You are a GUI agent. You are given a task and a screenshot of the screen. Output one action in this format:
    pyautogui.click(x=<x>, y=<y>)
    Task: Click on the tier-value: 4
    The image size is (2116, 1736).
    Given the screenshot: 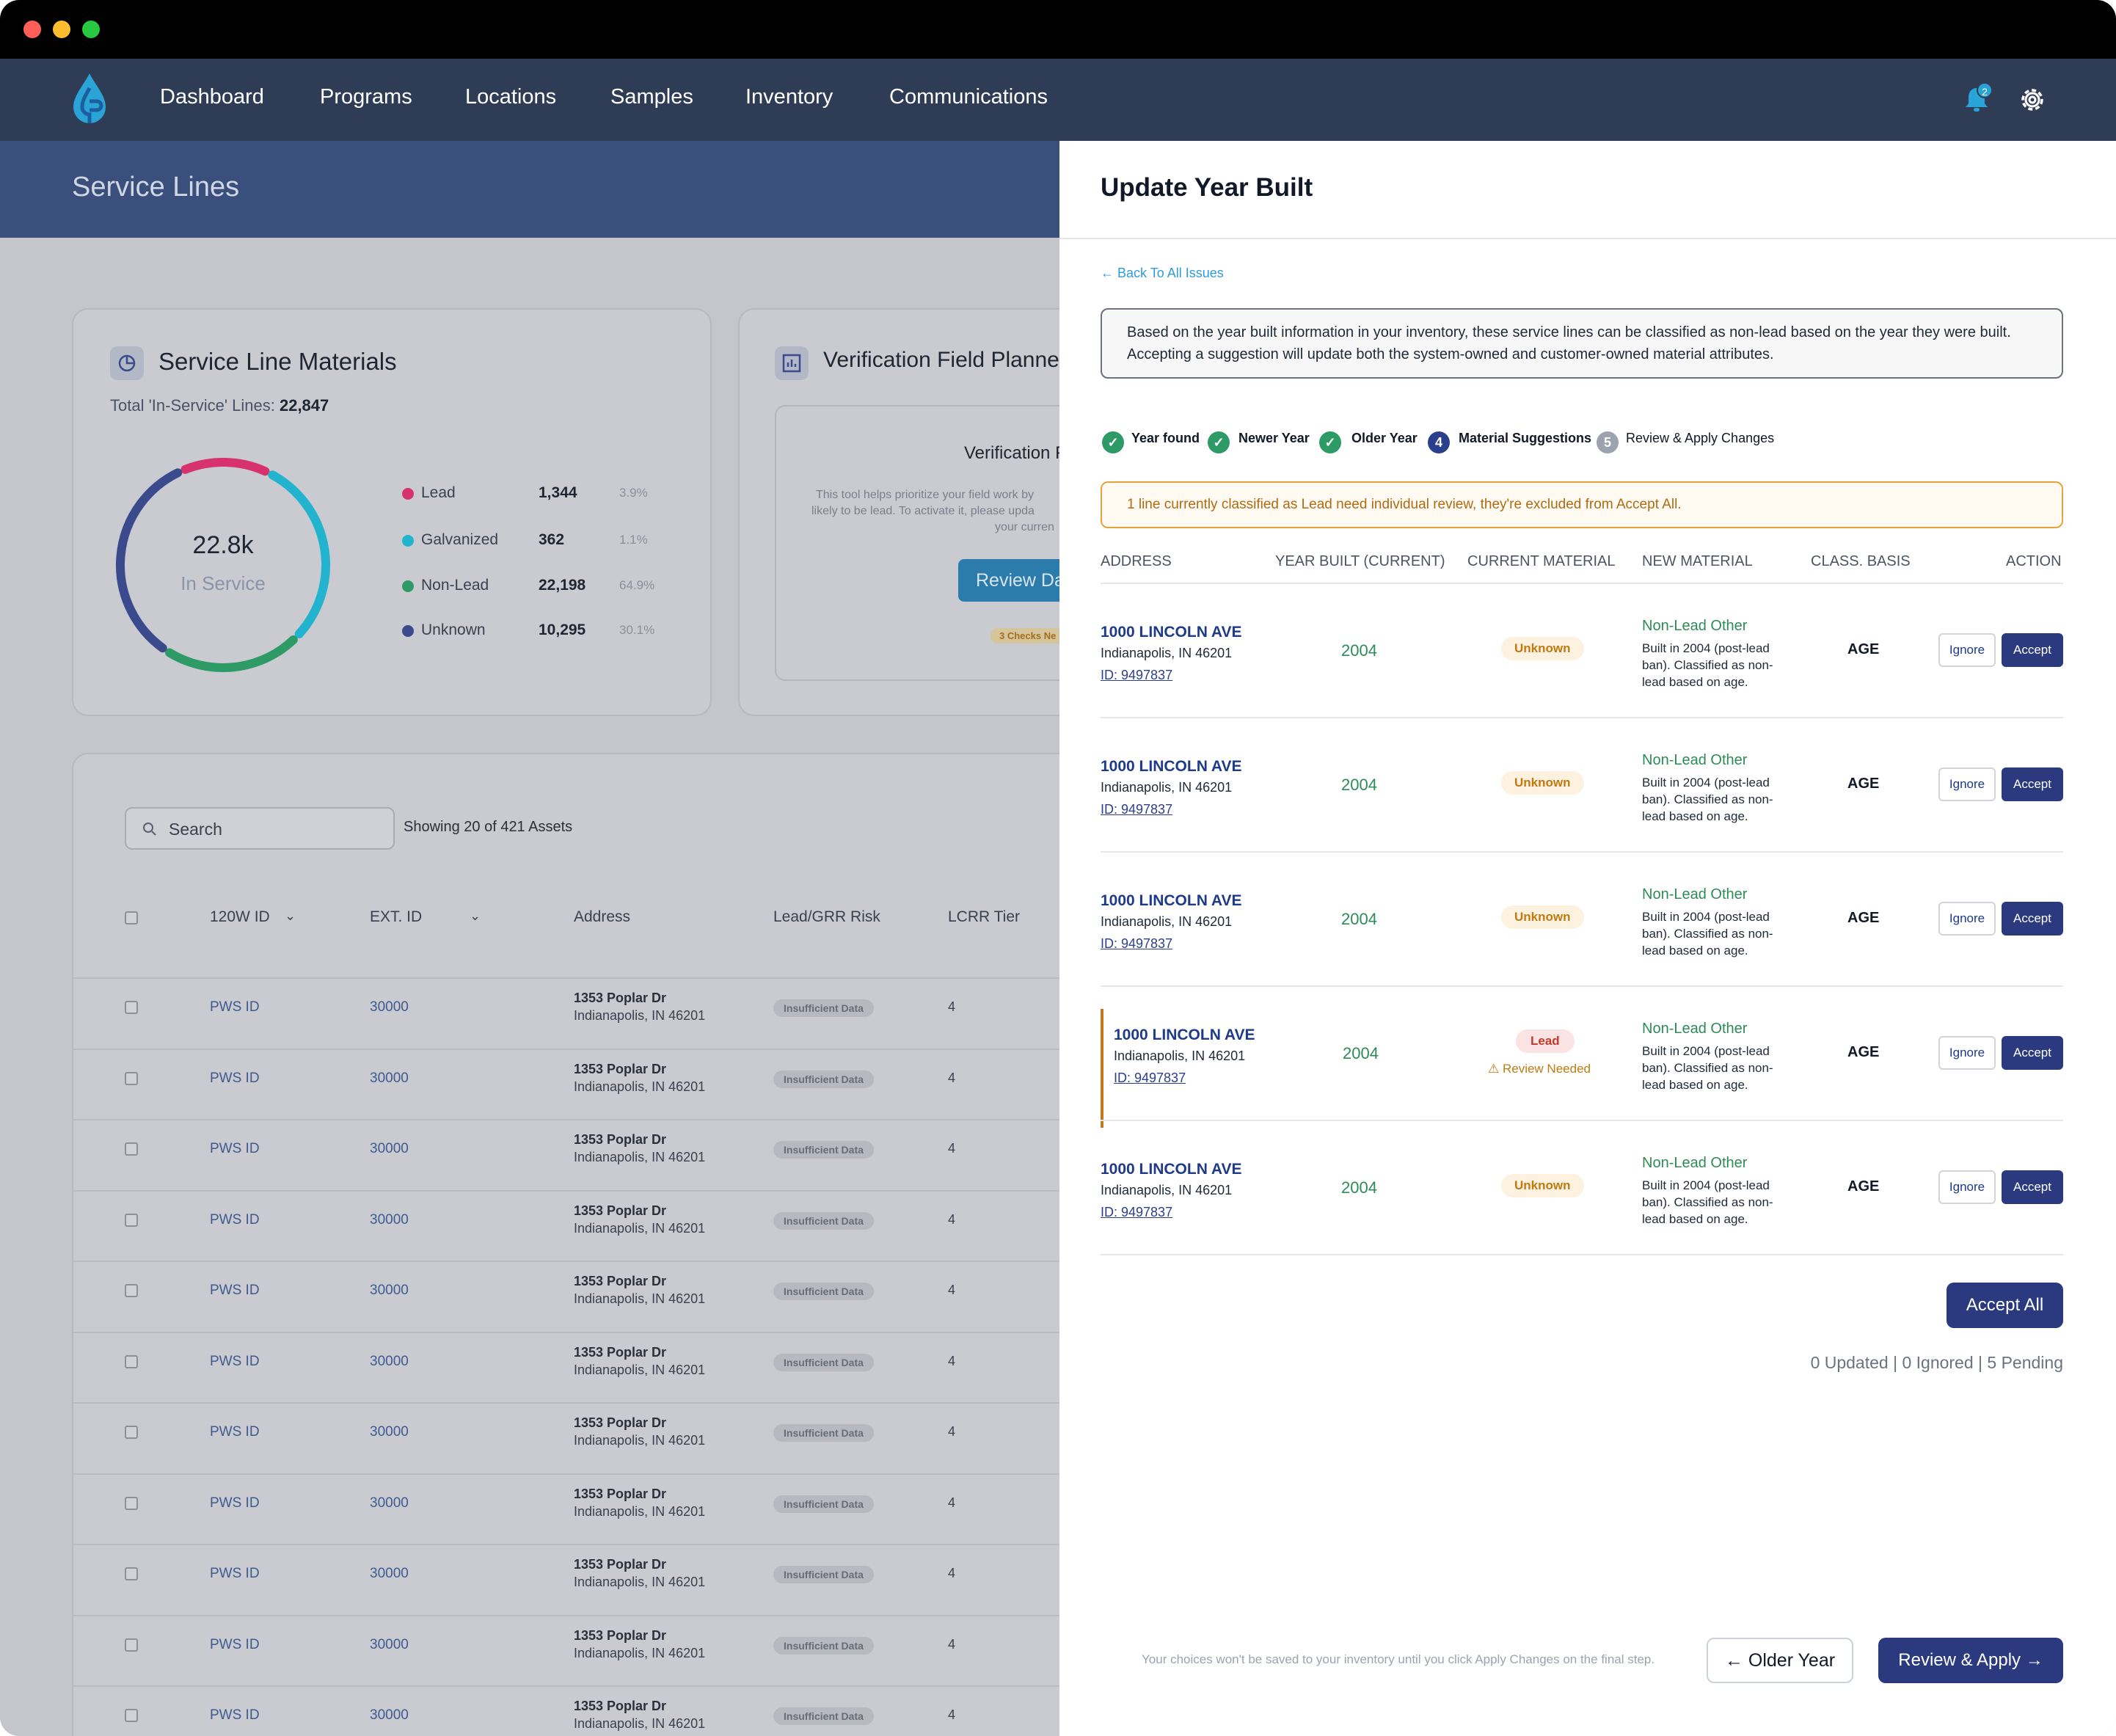 What is the action you would take?
    pyautogui.click(x=952, y=1644)
    